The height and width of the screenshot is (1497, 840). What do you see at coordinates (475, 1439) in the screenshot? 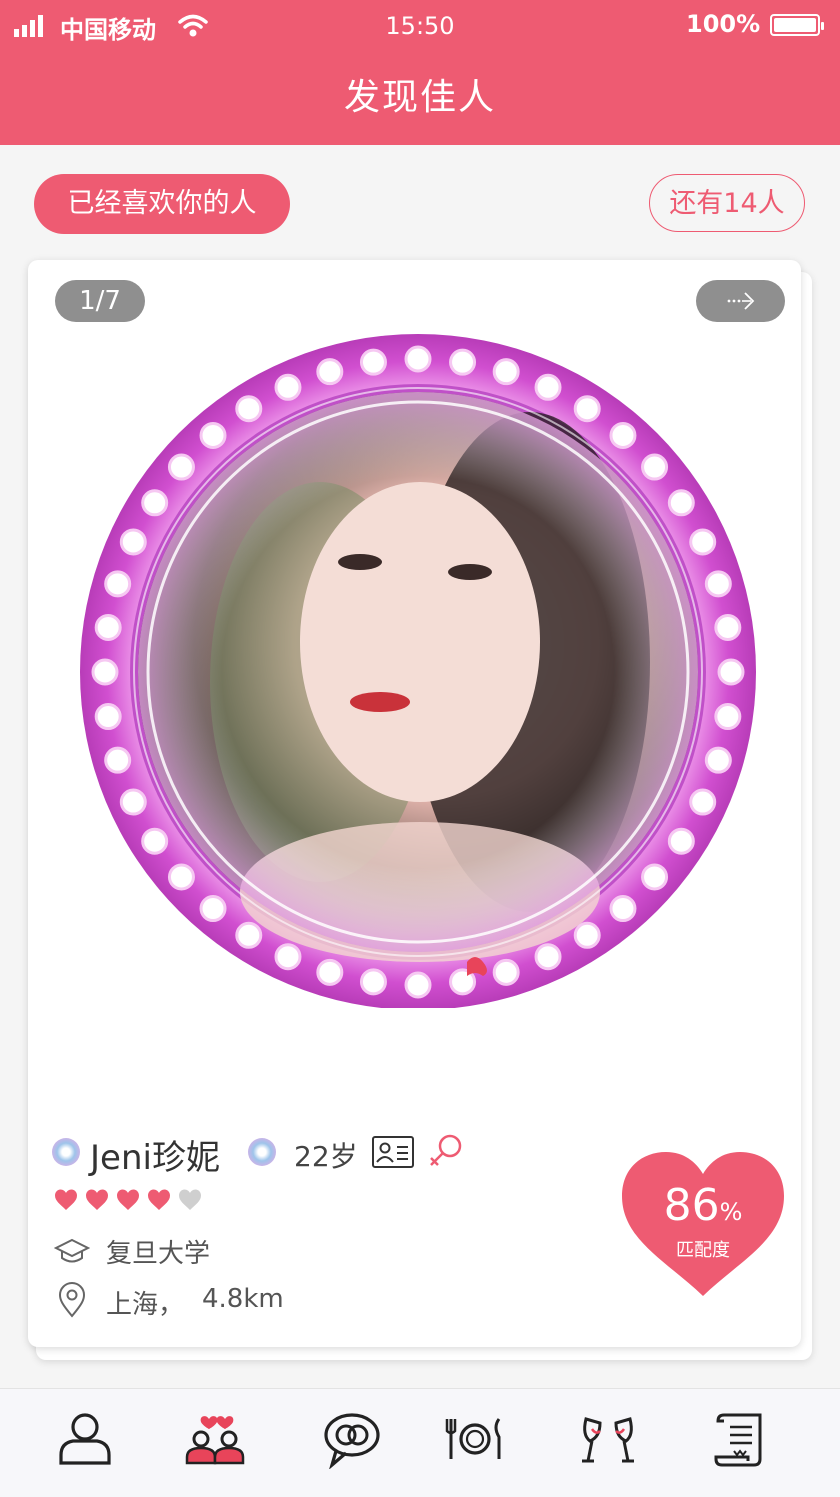
I see `dining-icon` at bounding box center [475, 1439].